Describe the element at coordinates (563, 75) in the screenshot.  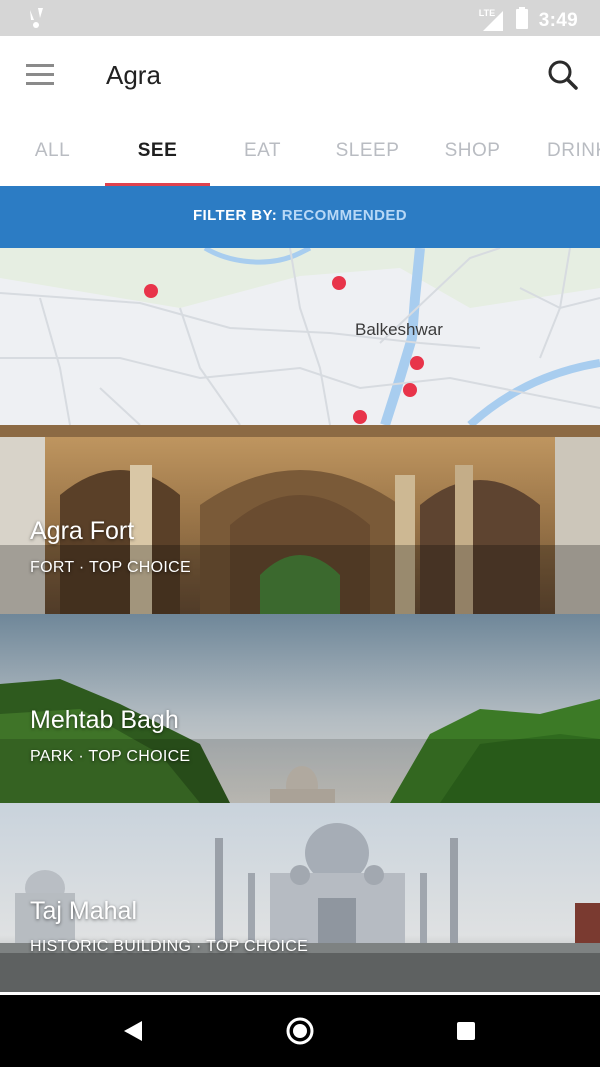
I see `search-icon` at that location.